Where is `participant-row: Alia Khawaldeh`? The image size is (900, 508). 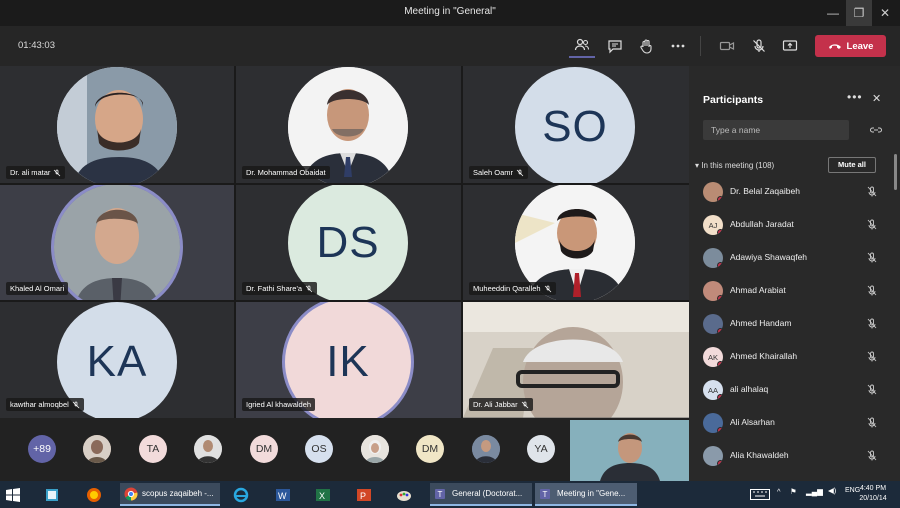
participant-row: Alia Khawaldeh is located at coordinates (793, 456).